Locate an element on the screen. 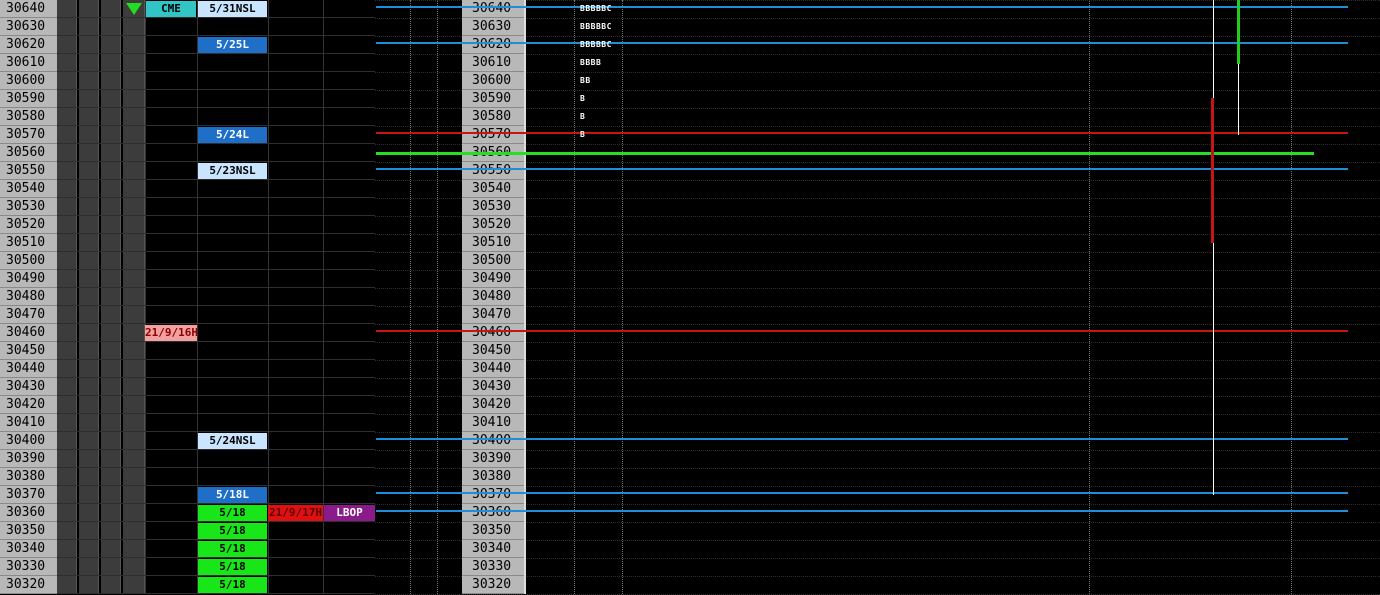 The image size is (1380, 595). price-cell-middle: 30610 is located at coordinates (493, 63).